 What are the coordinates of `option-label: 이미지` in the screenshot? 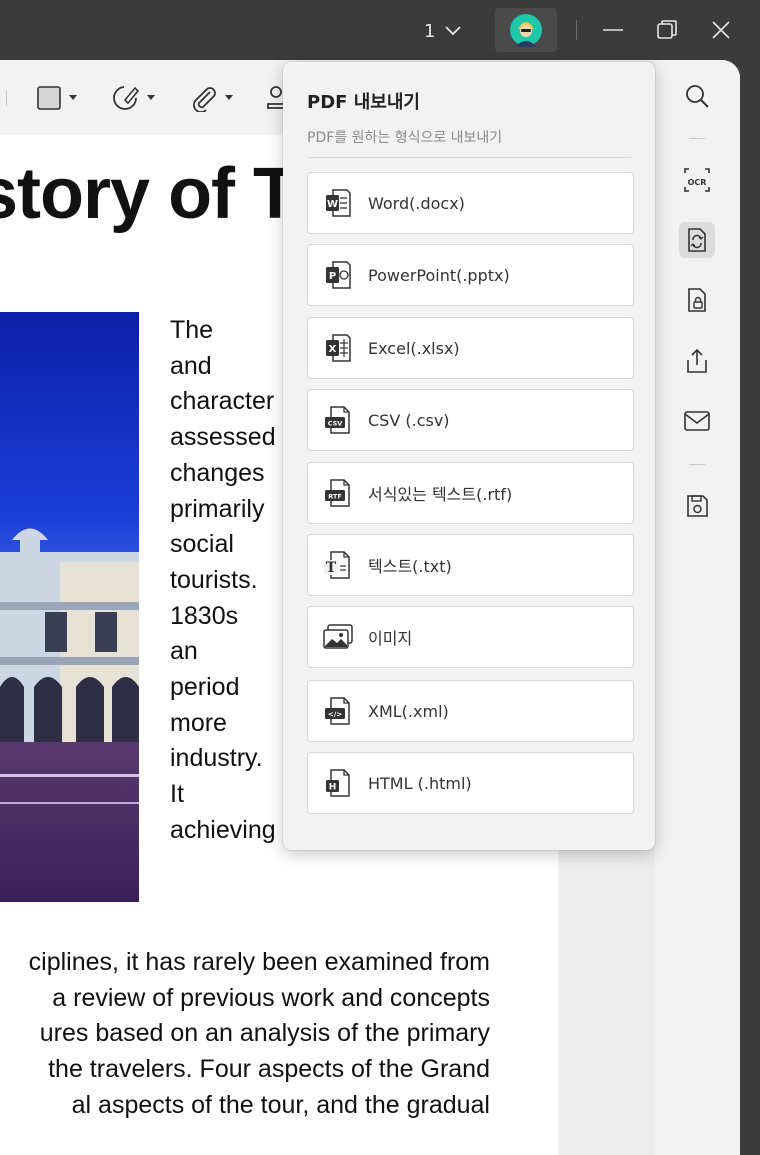 It's located at (390, 638).